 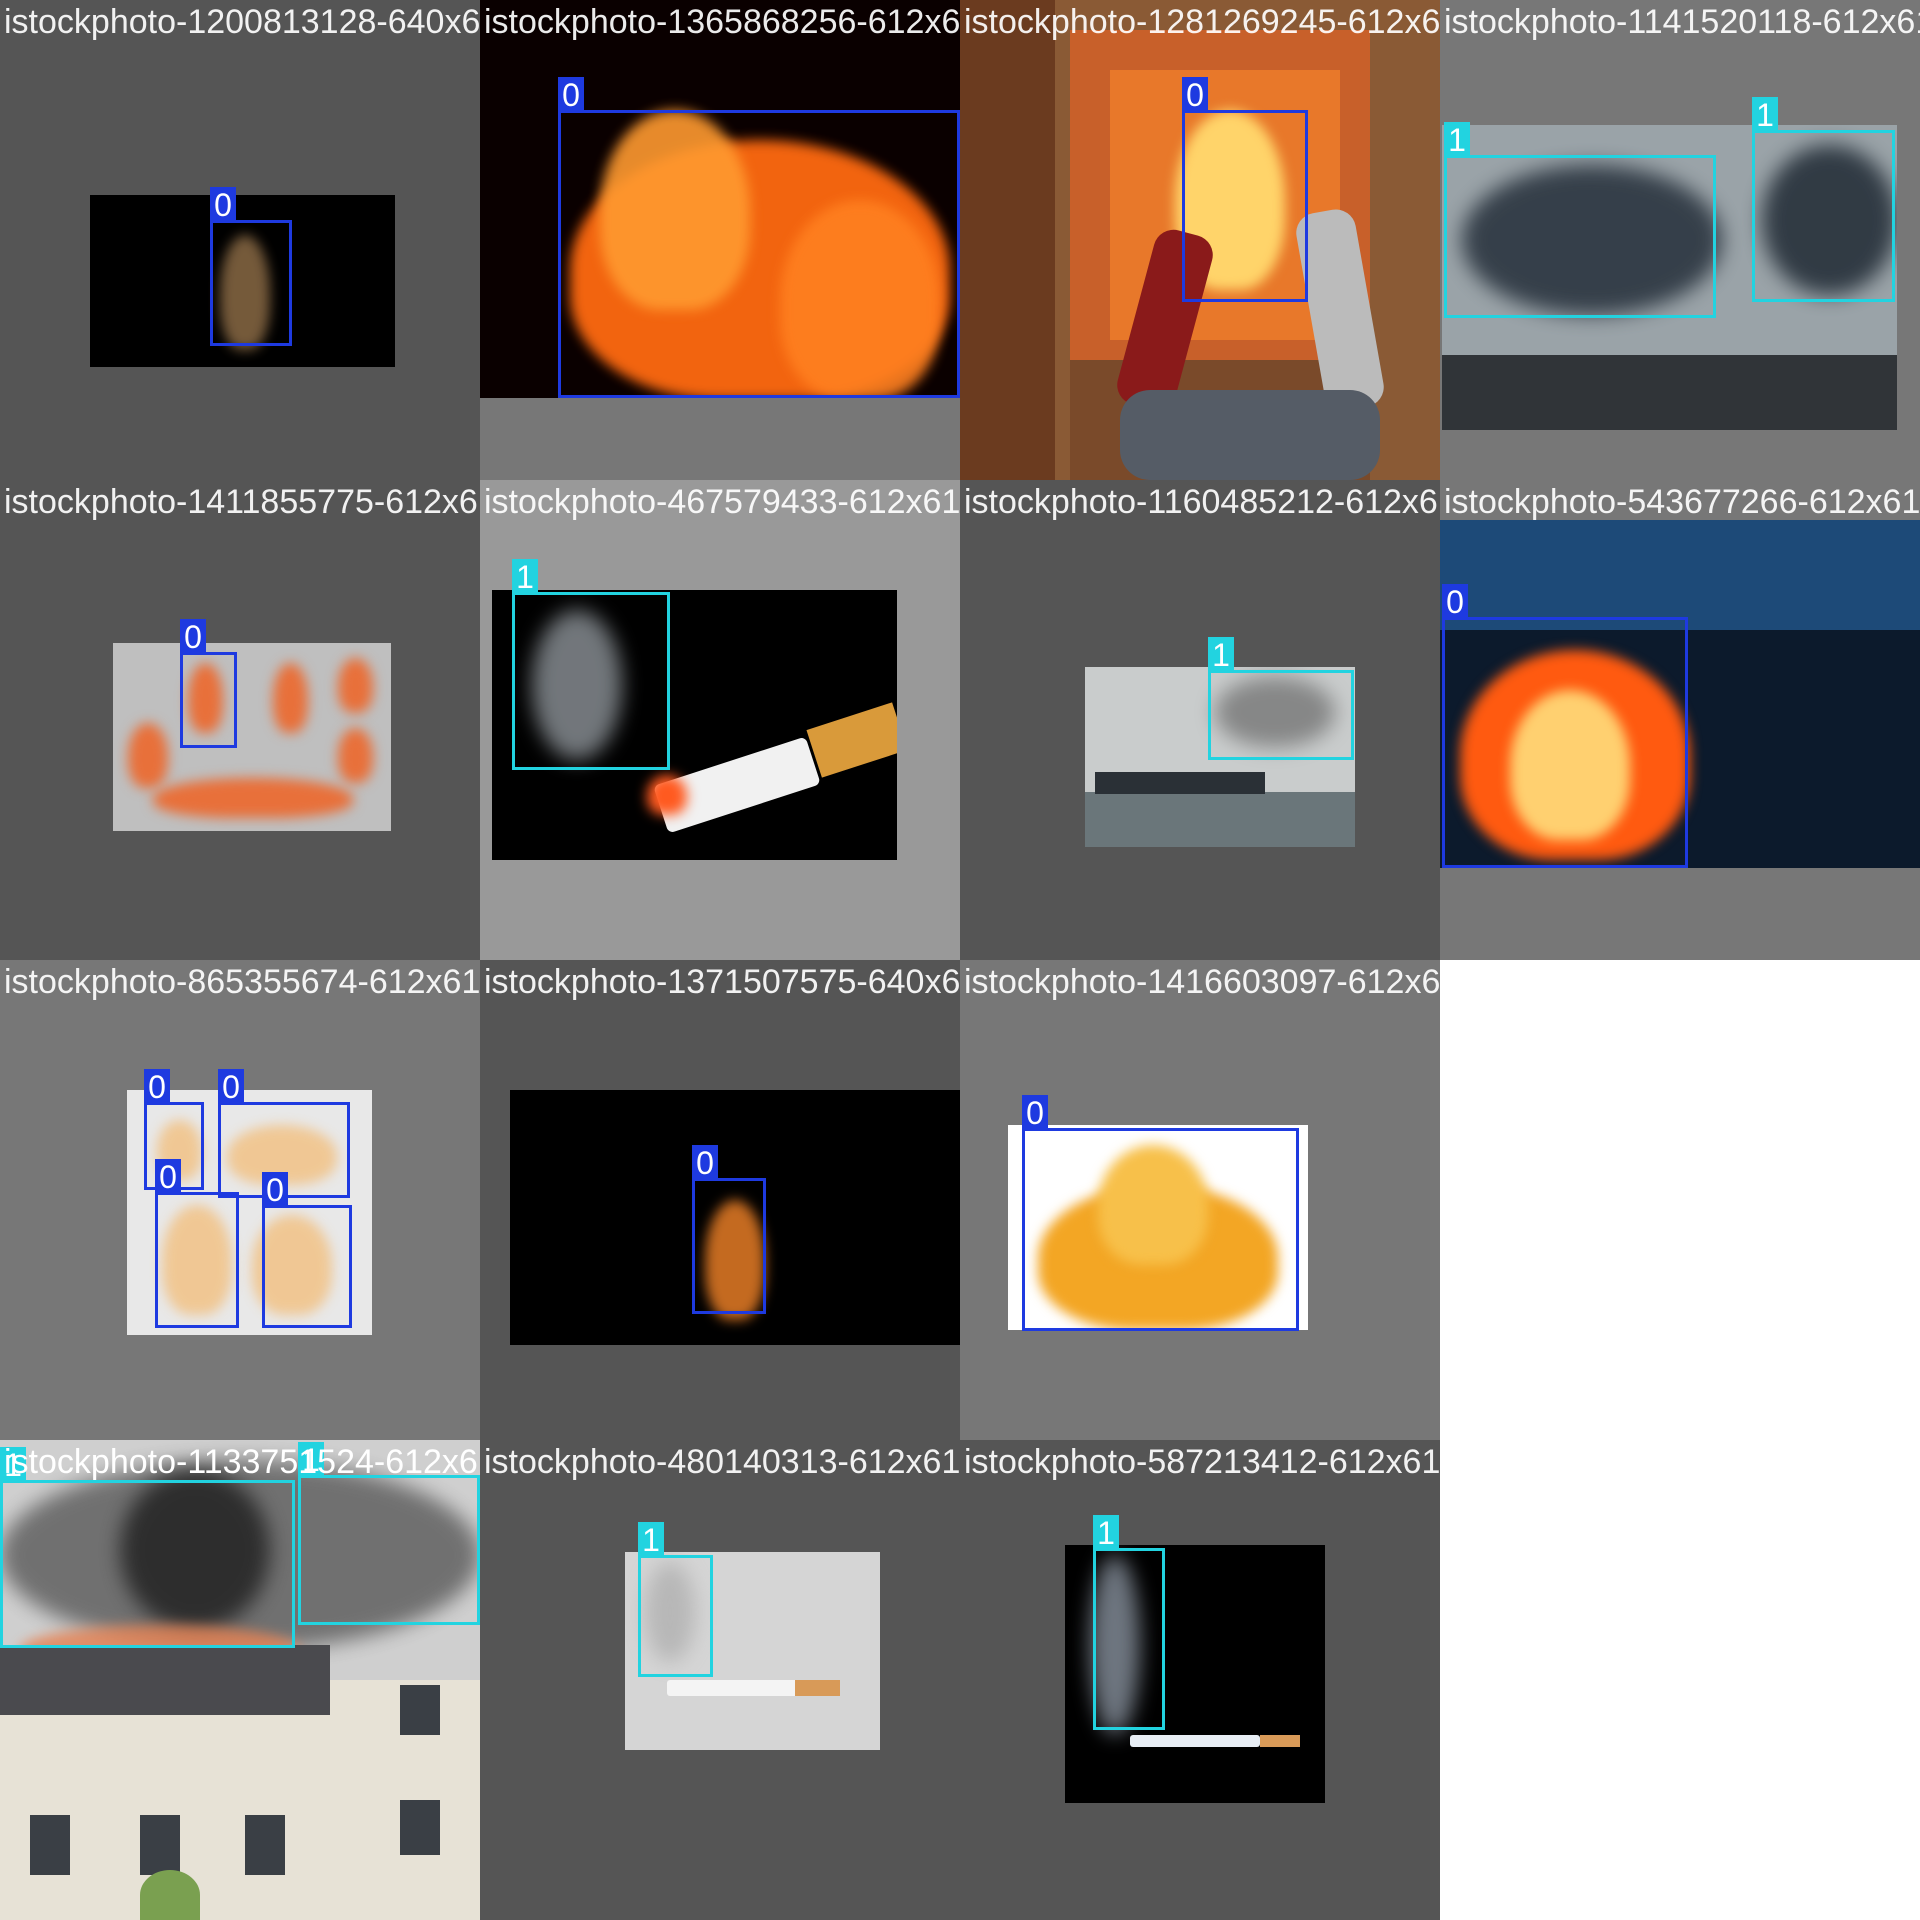 I want to click on tile-filename: istockphoto-1133751524-612x612.jpg, so click(x=242, y=1462).